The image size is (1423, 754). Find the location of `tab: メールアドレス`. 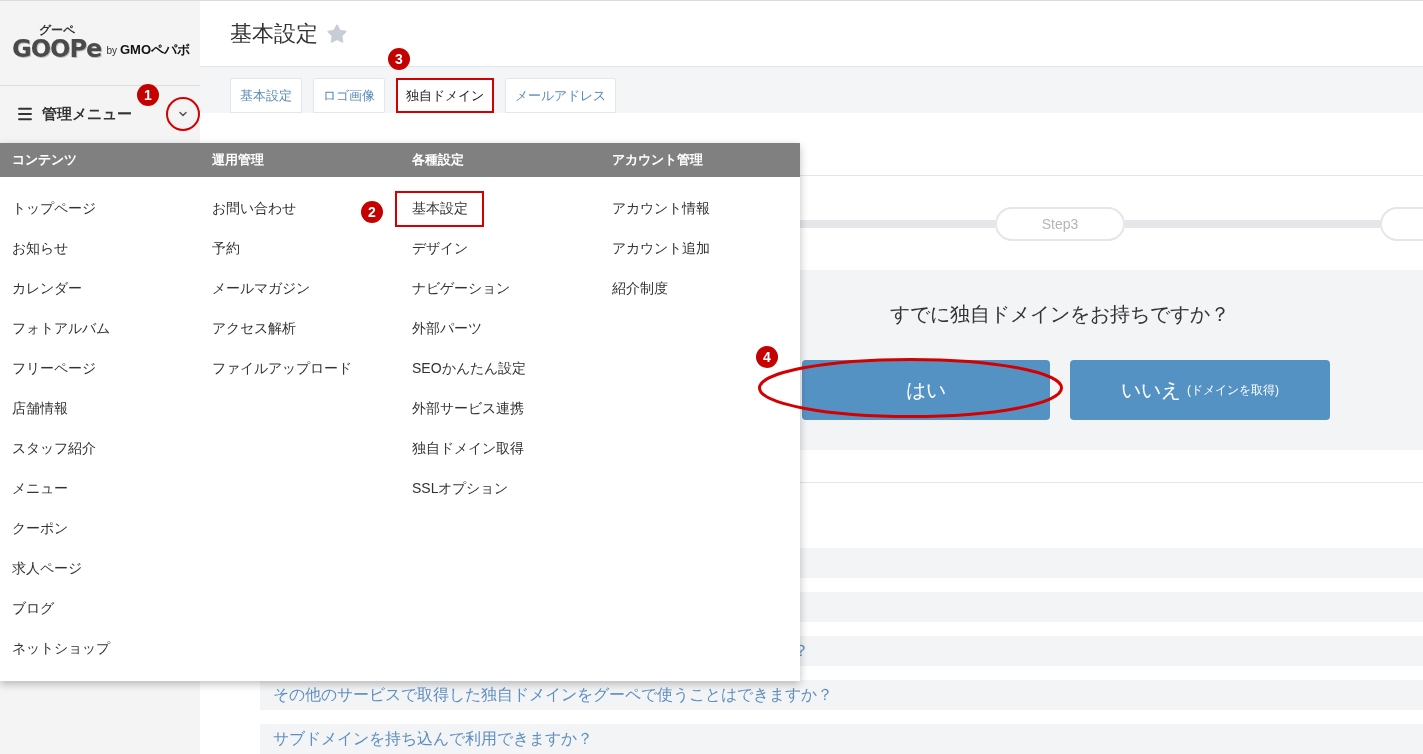

tab: メールアドレス is located at coordinates (560, 95).